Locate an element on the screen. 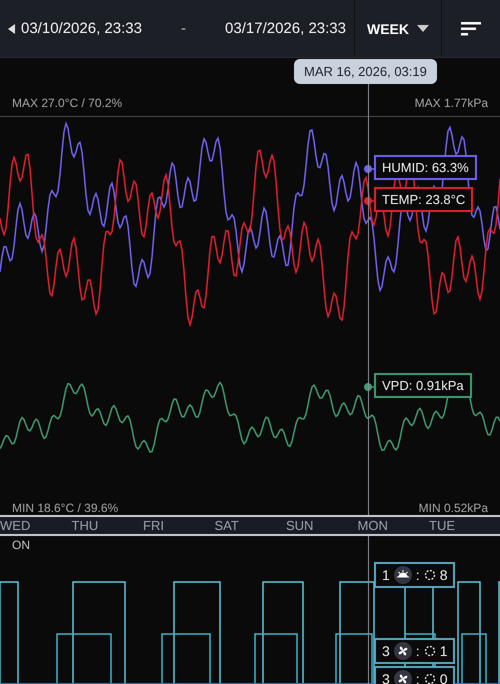 The height and width of the screenshot is (684, 500). device-value: 1 is located at coordinates (444, 651).